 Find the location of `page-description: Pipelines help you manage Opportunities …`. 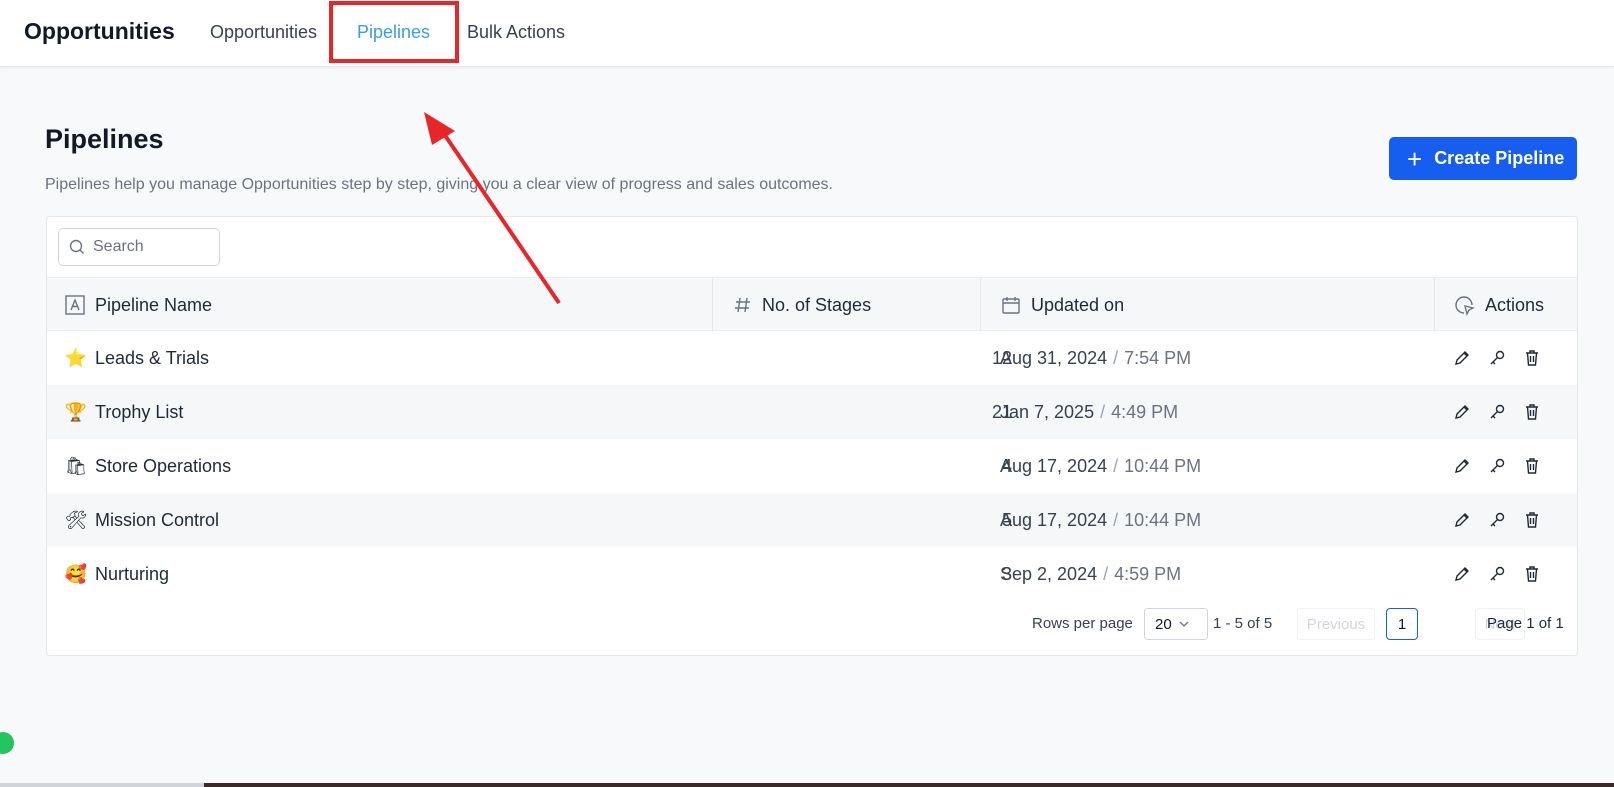

page-description: Pipelines help you manage Opportunities … is located at coordinates (439, 184).